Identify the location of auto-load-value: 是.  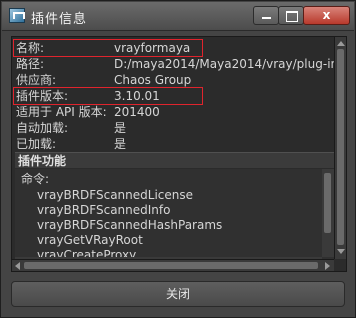
(120, 128).